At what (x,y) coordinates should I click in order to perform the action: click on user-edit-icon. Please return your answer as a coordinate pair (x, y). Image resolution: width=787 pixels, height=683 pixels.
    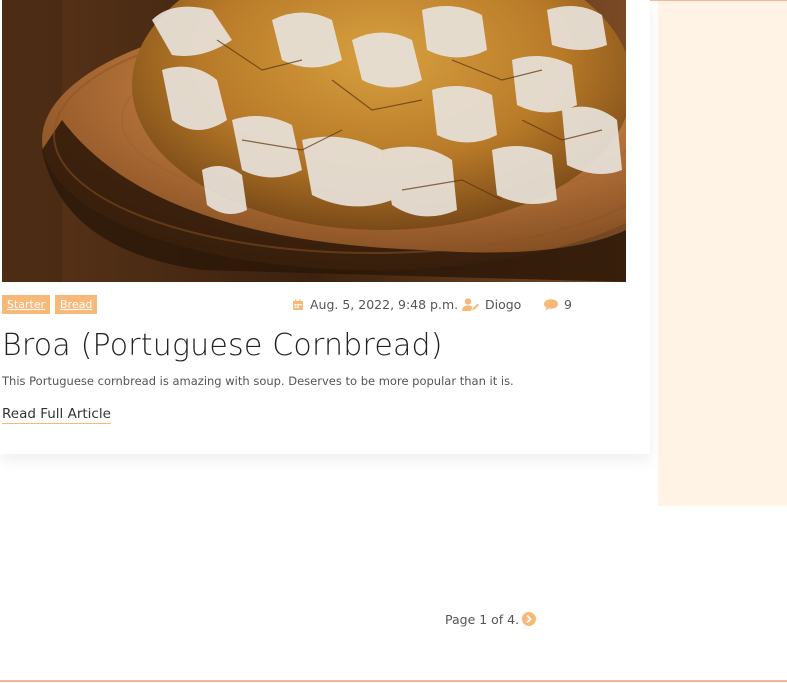
    Looking at the image, I should click on (470, 304).